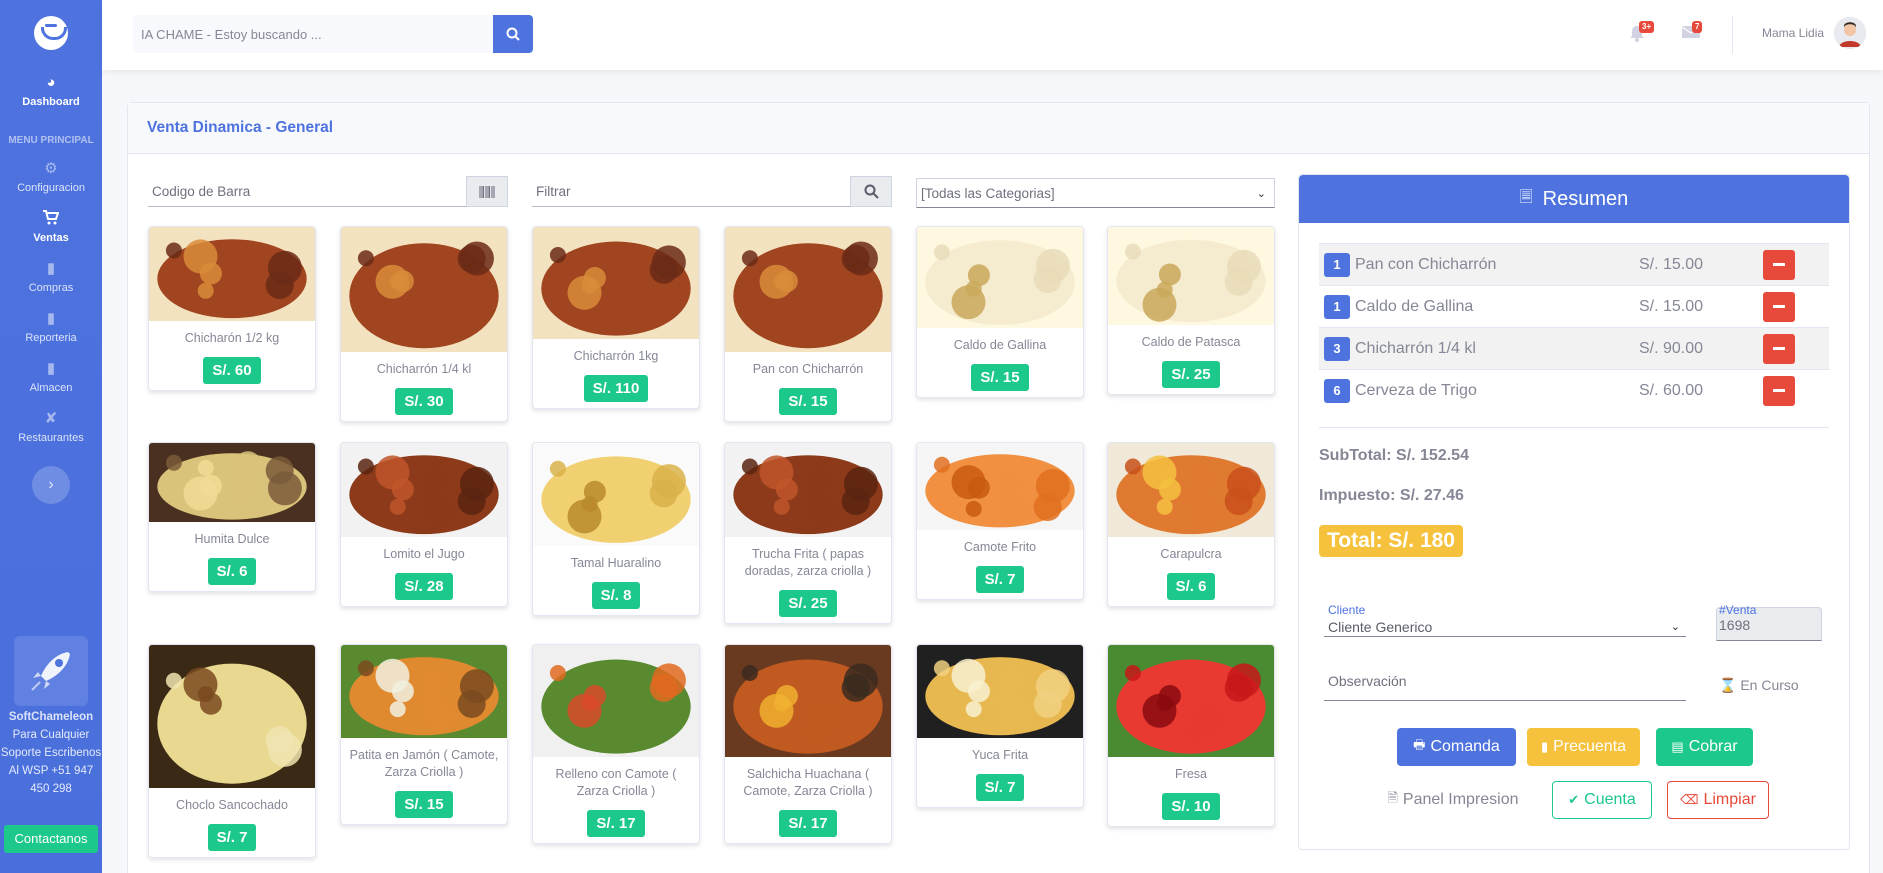 The height and width of the screenshot is (873, 1883). Describe the element at coordinates (1574, 264) in the screenshot. I see `order-row: 1 Pan con Chicharrón S/. 15.00` at that location.